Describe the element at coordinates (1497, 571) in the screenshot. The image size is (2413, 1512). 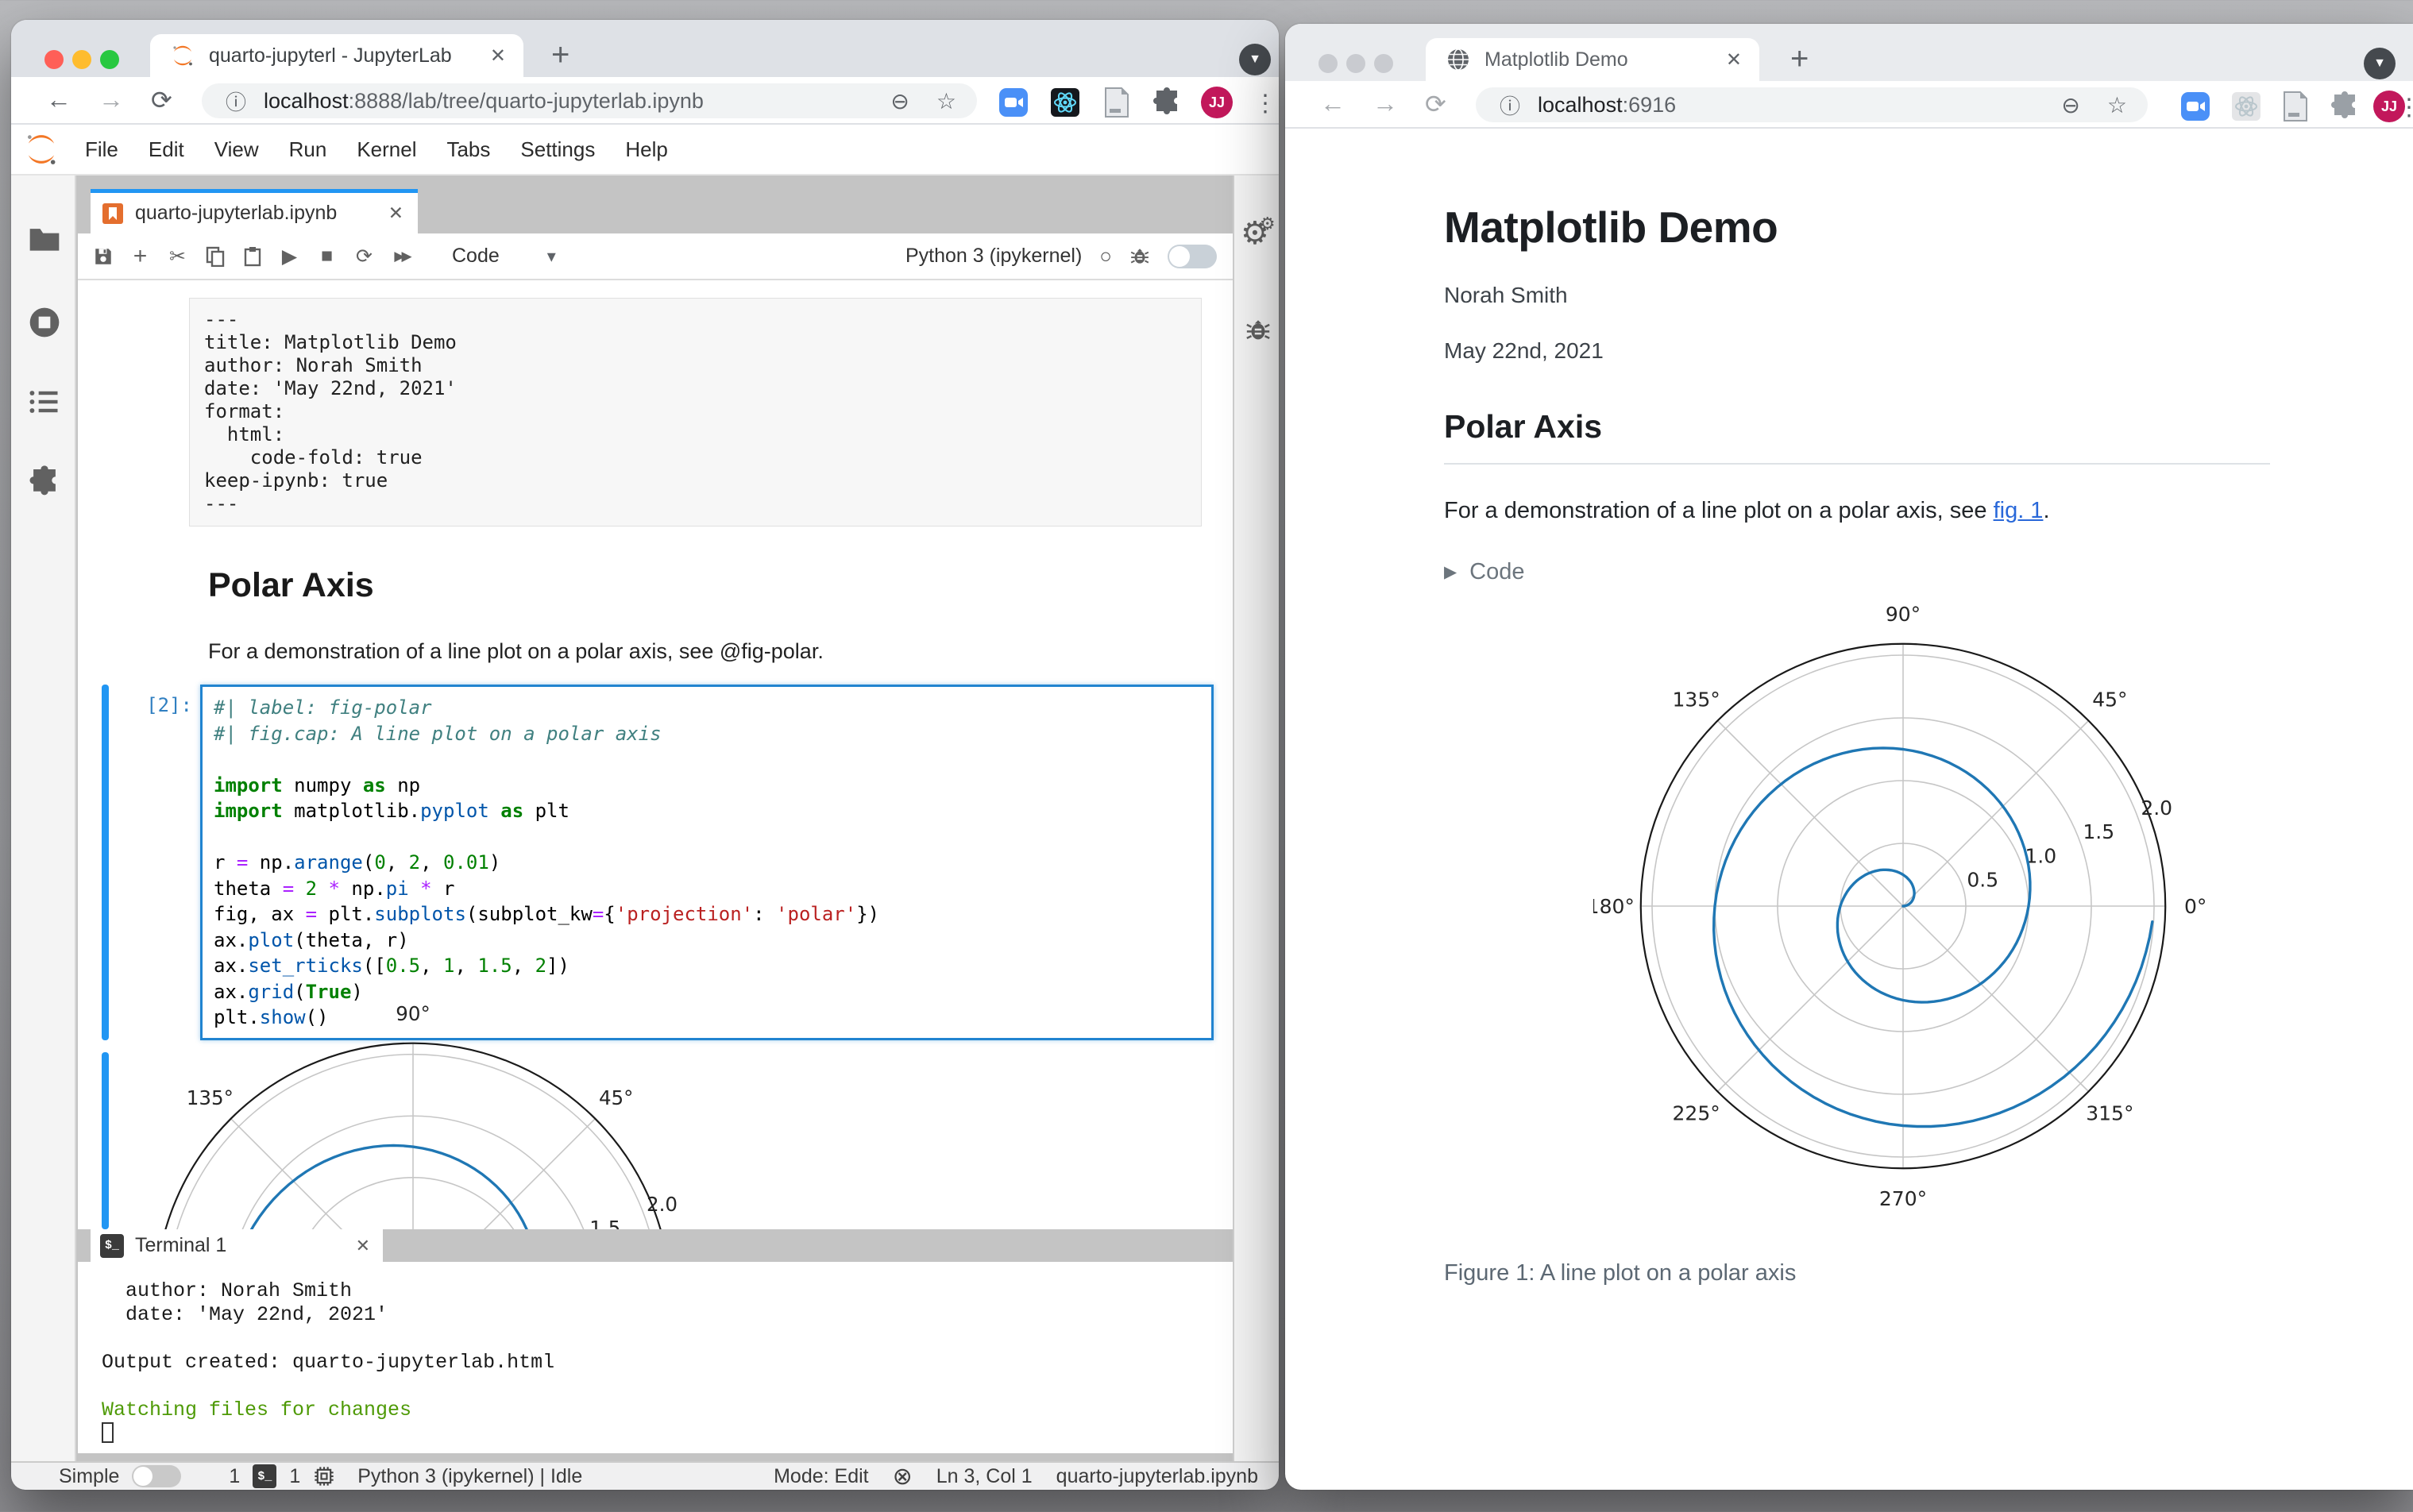
I see `code-fold-label: Code` at that location.